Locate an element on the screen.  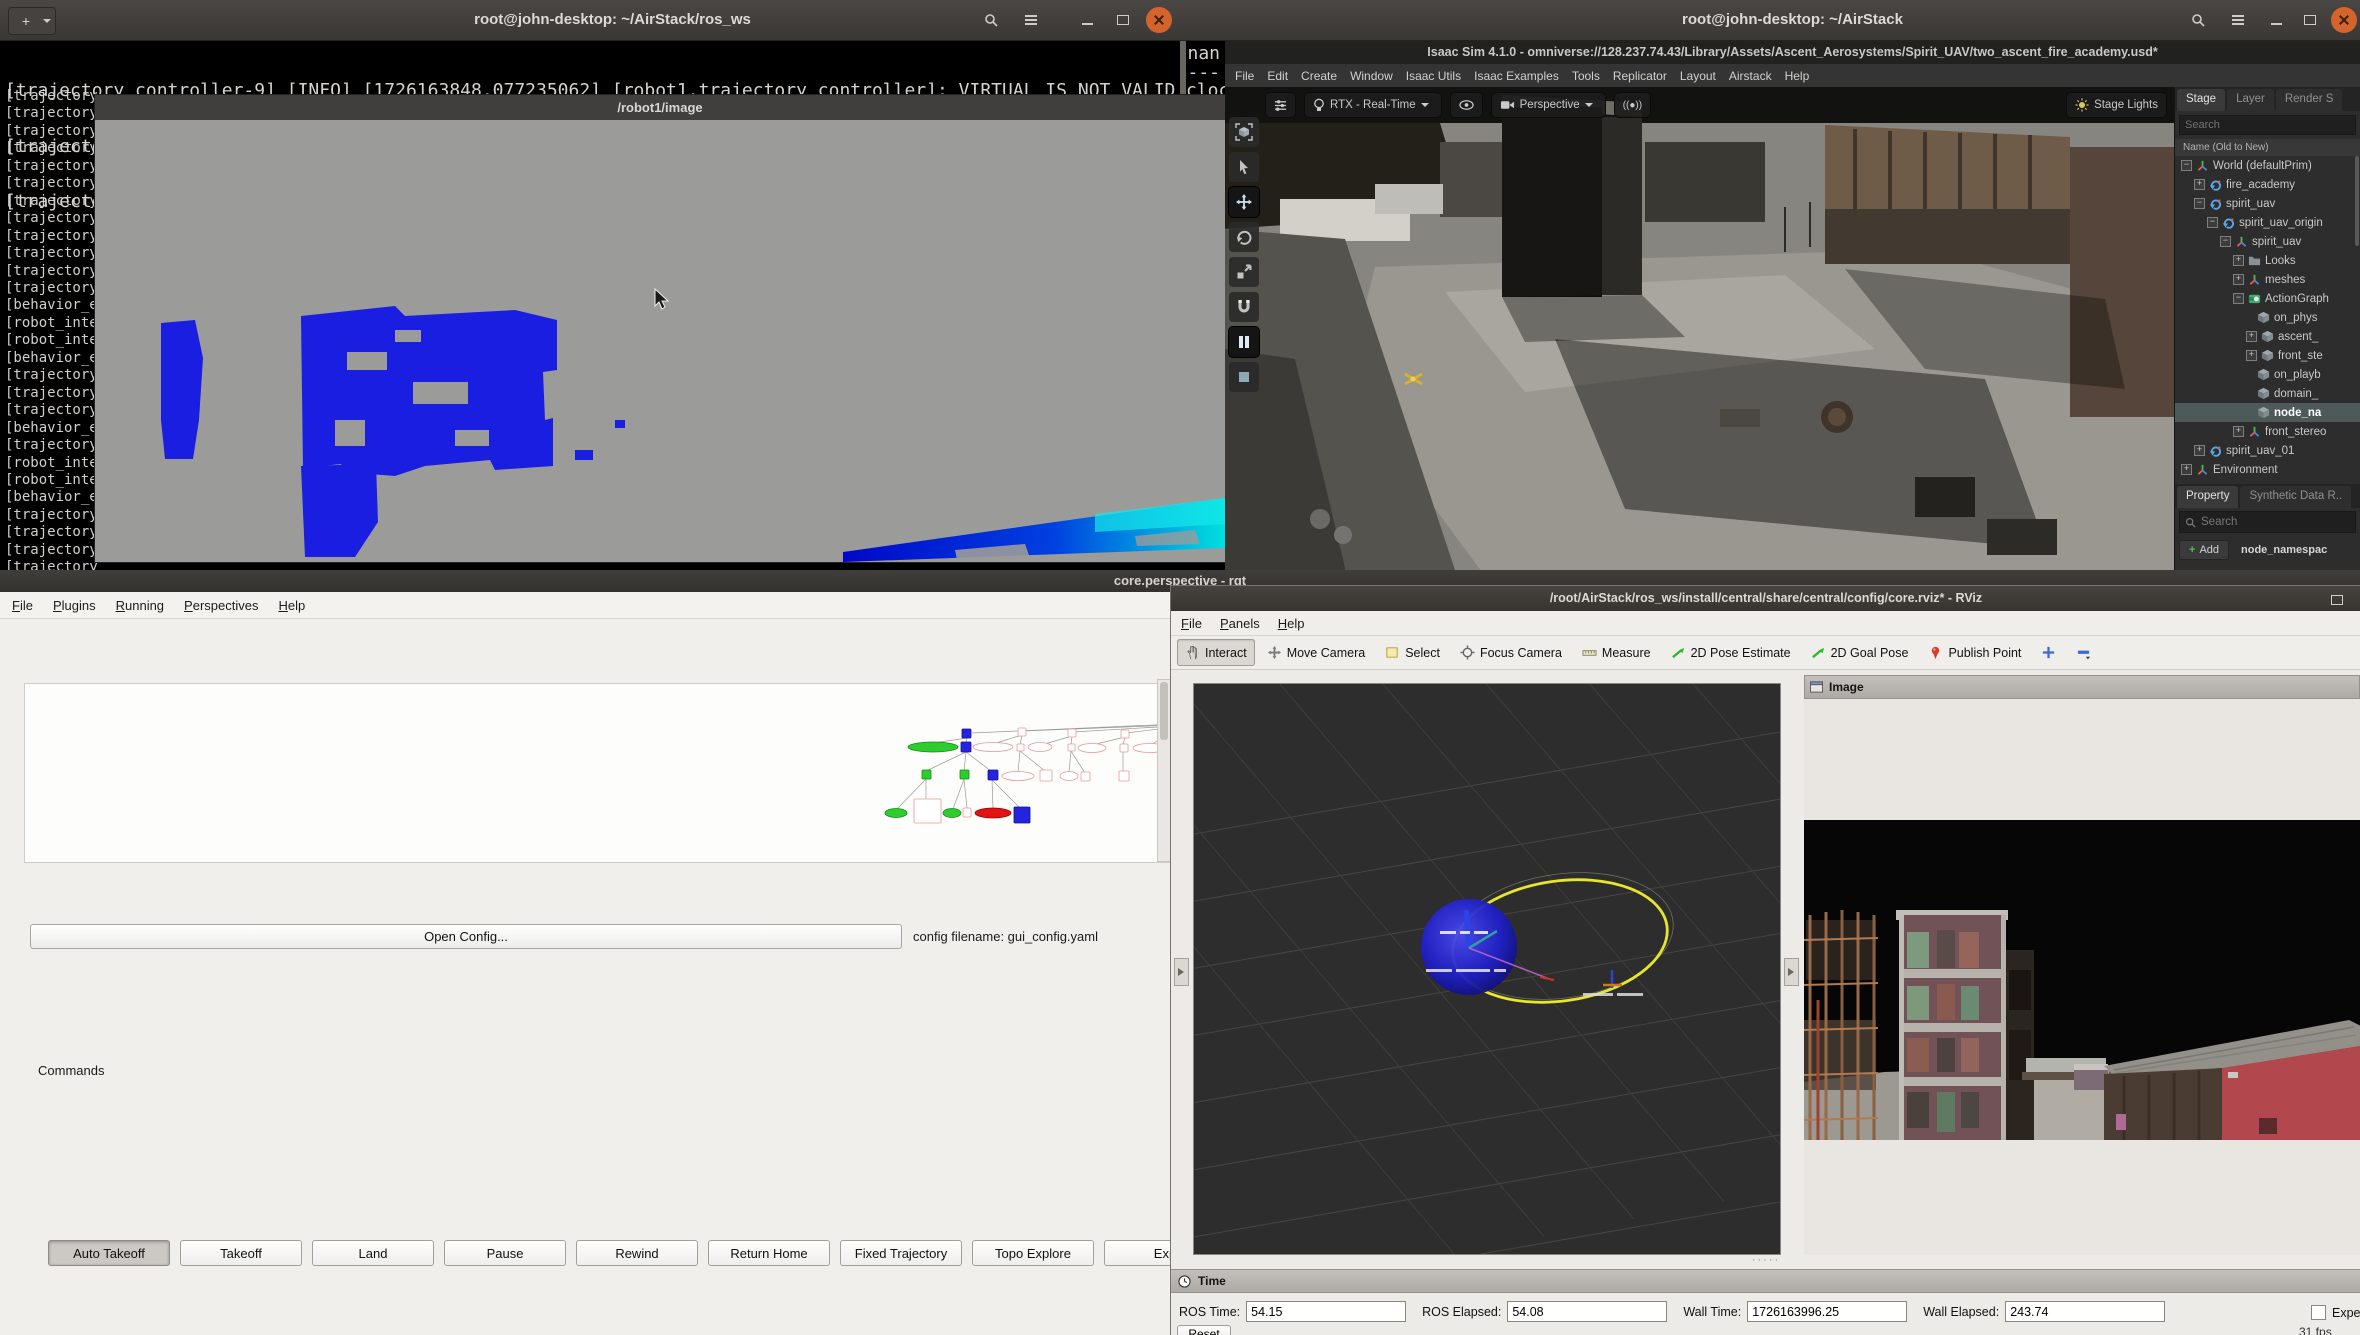
stage-tab-stage: Stage is located at coordinates (2201, 100).